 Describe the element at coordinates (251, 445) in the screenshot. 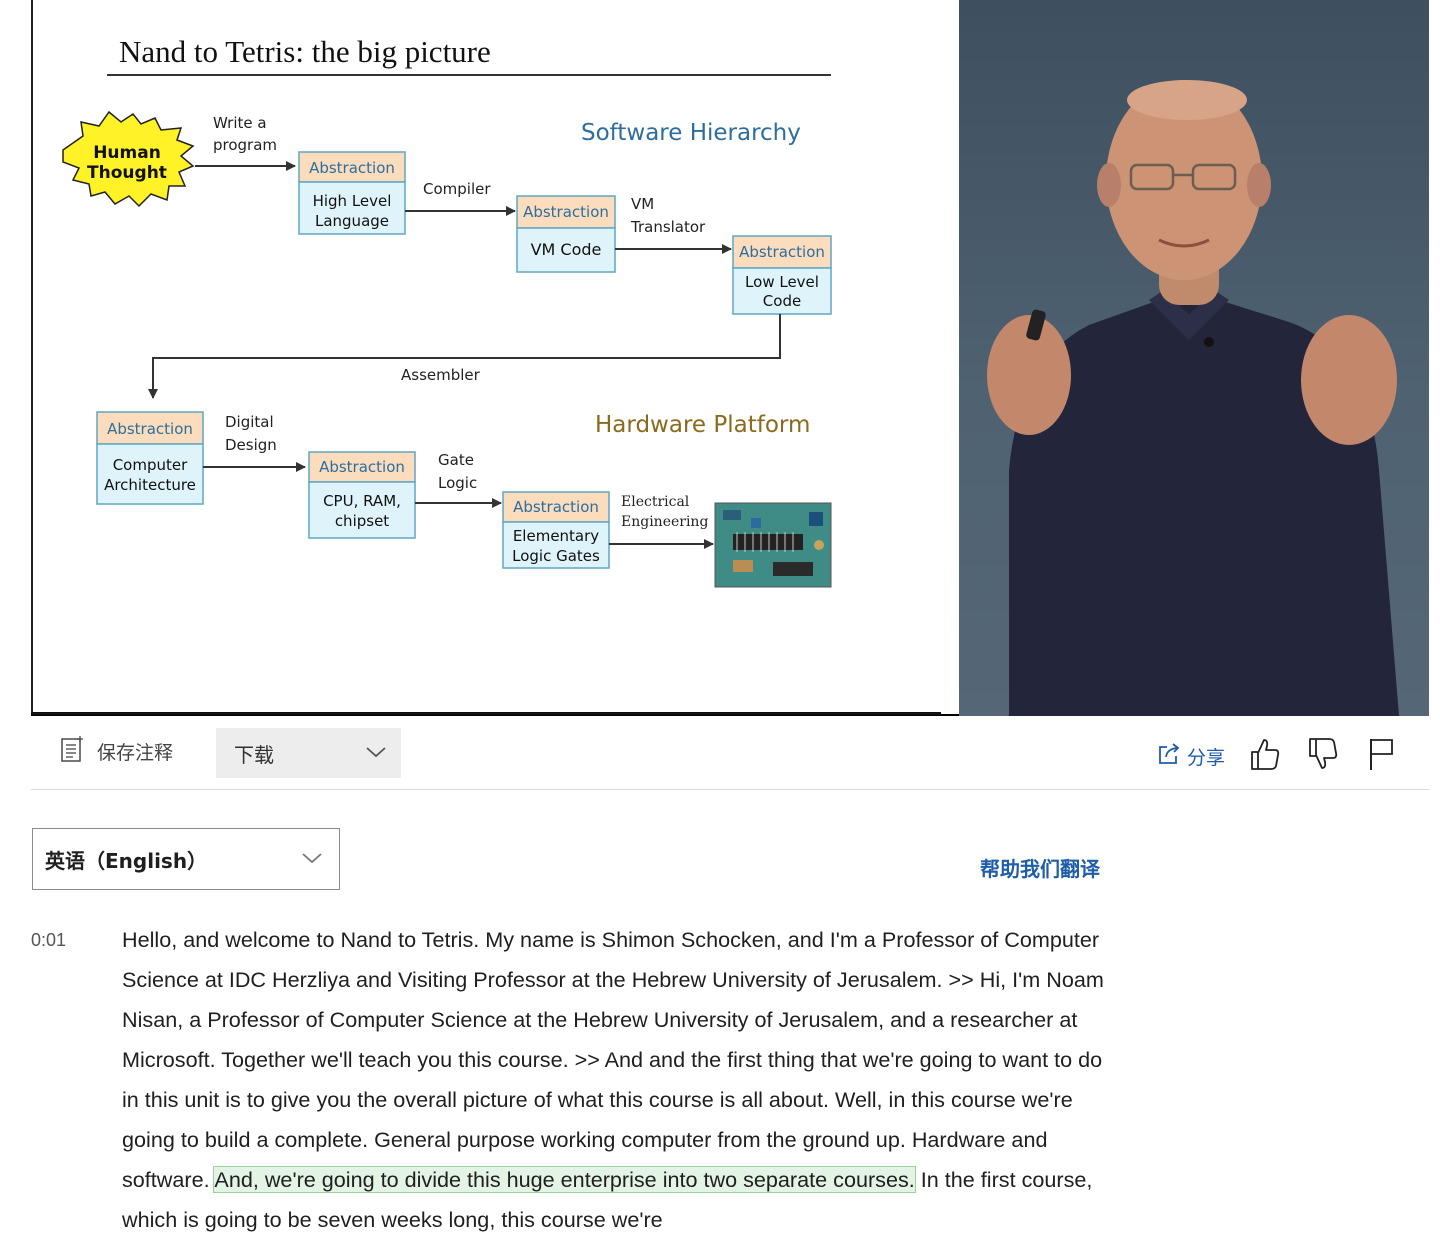

I see `digital-design-label-line2: Design` at that location.